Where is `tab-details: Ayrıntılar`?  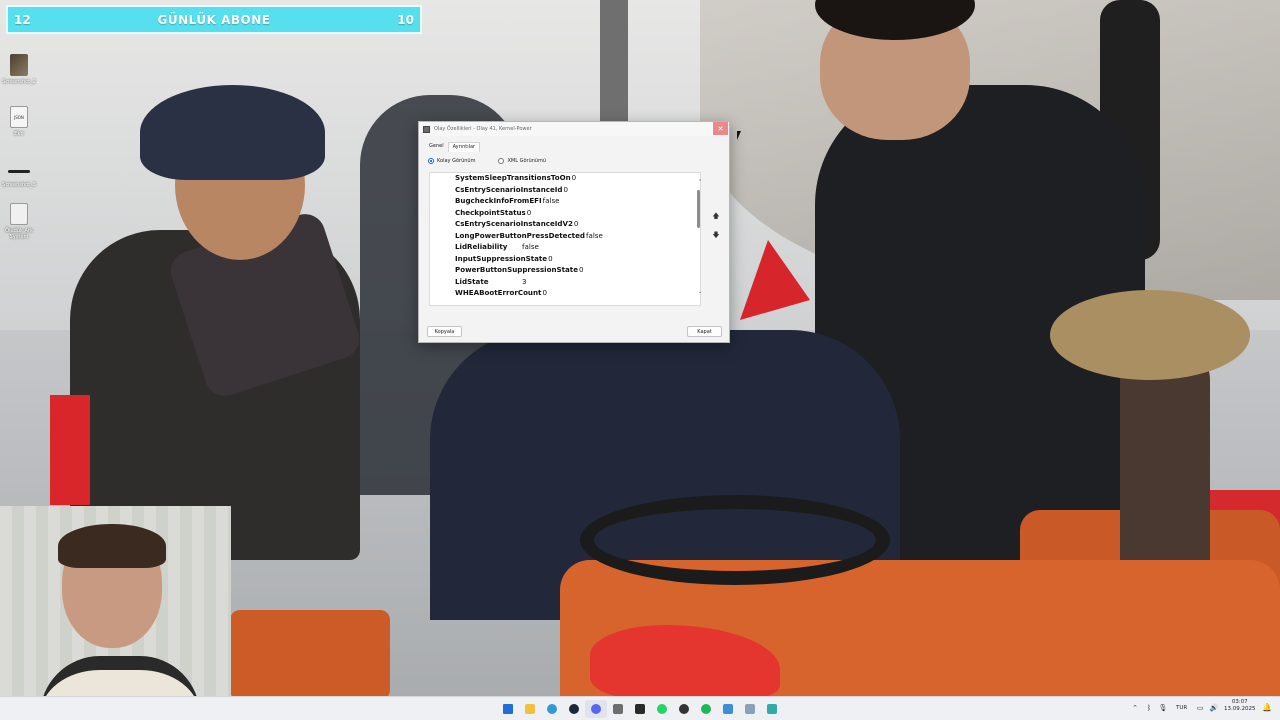 tab-details: Ayrıntılar is located at coordinates (464, 147).